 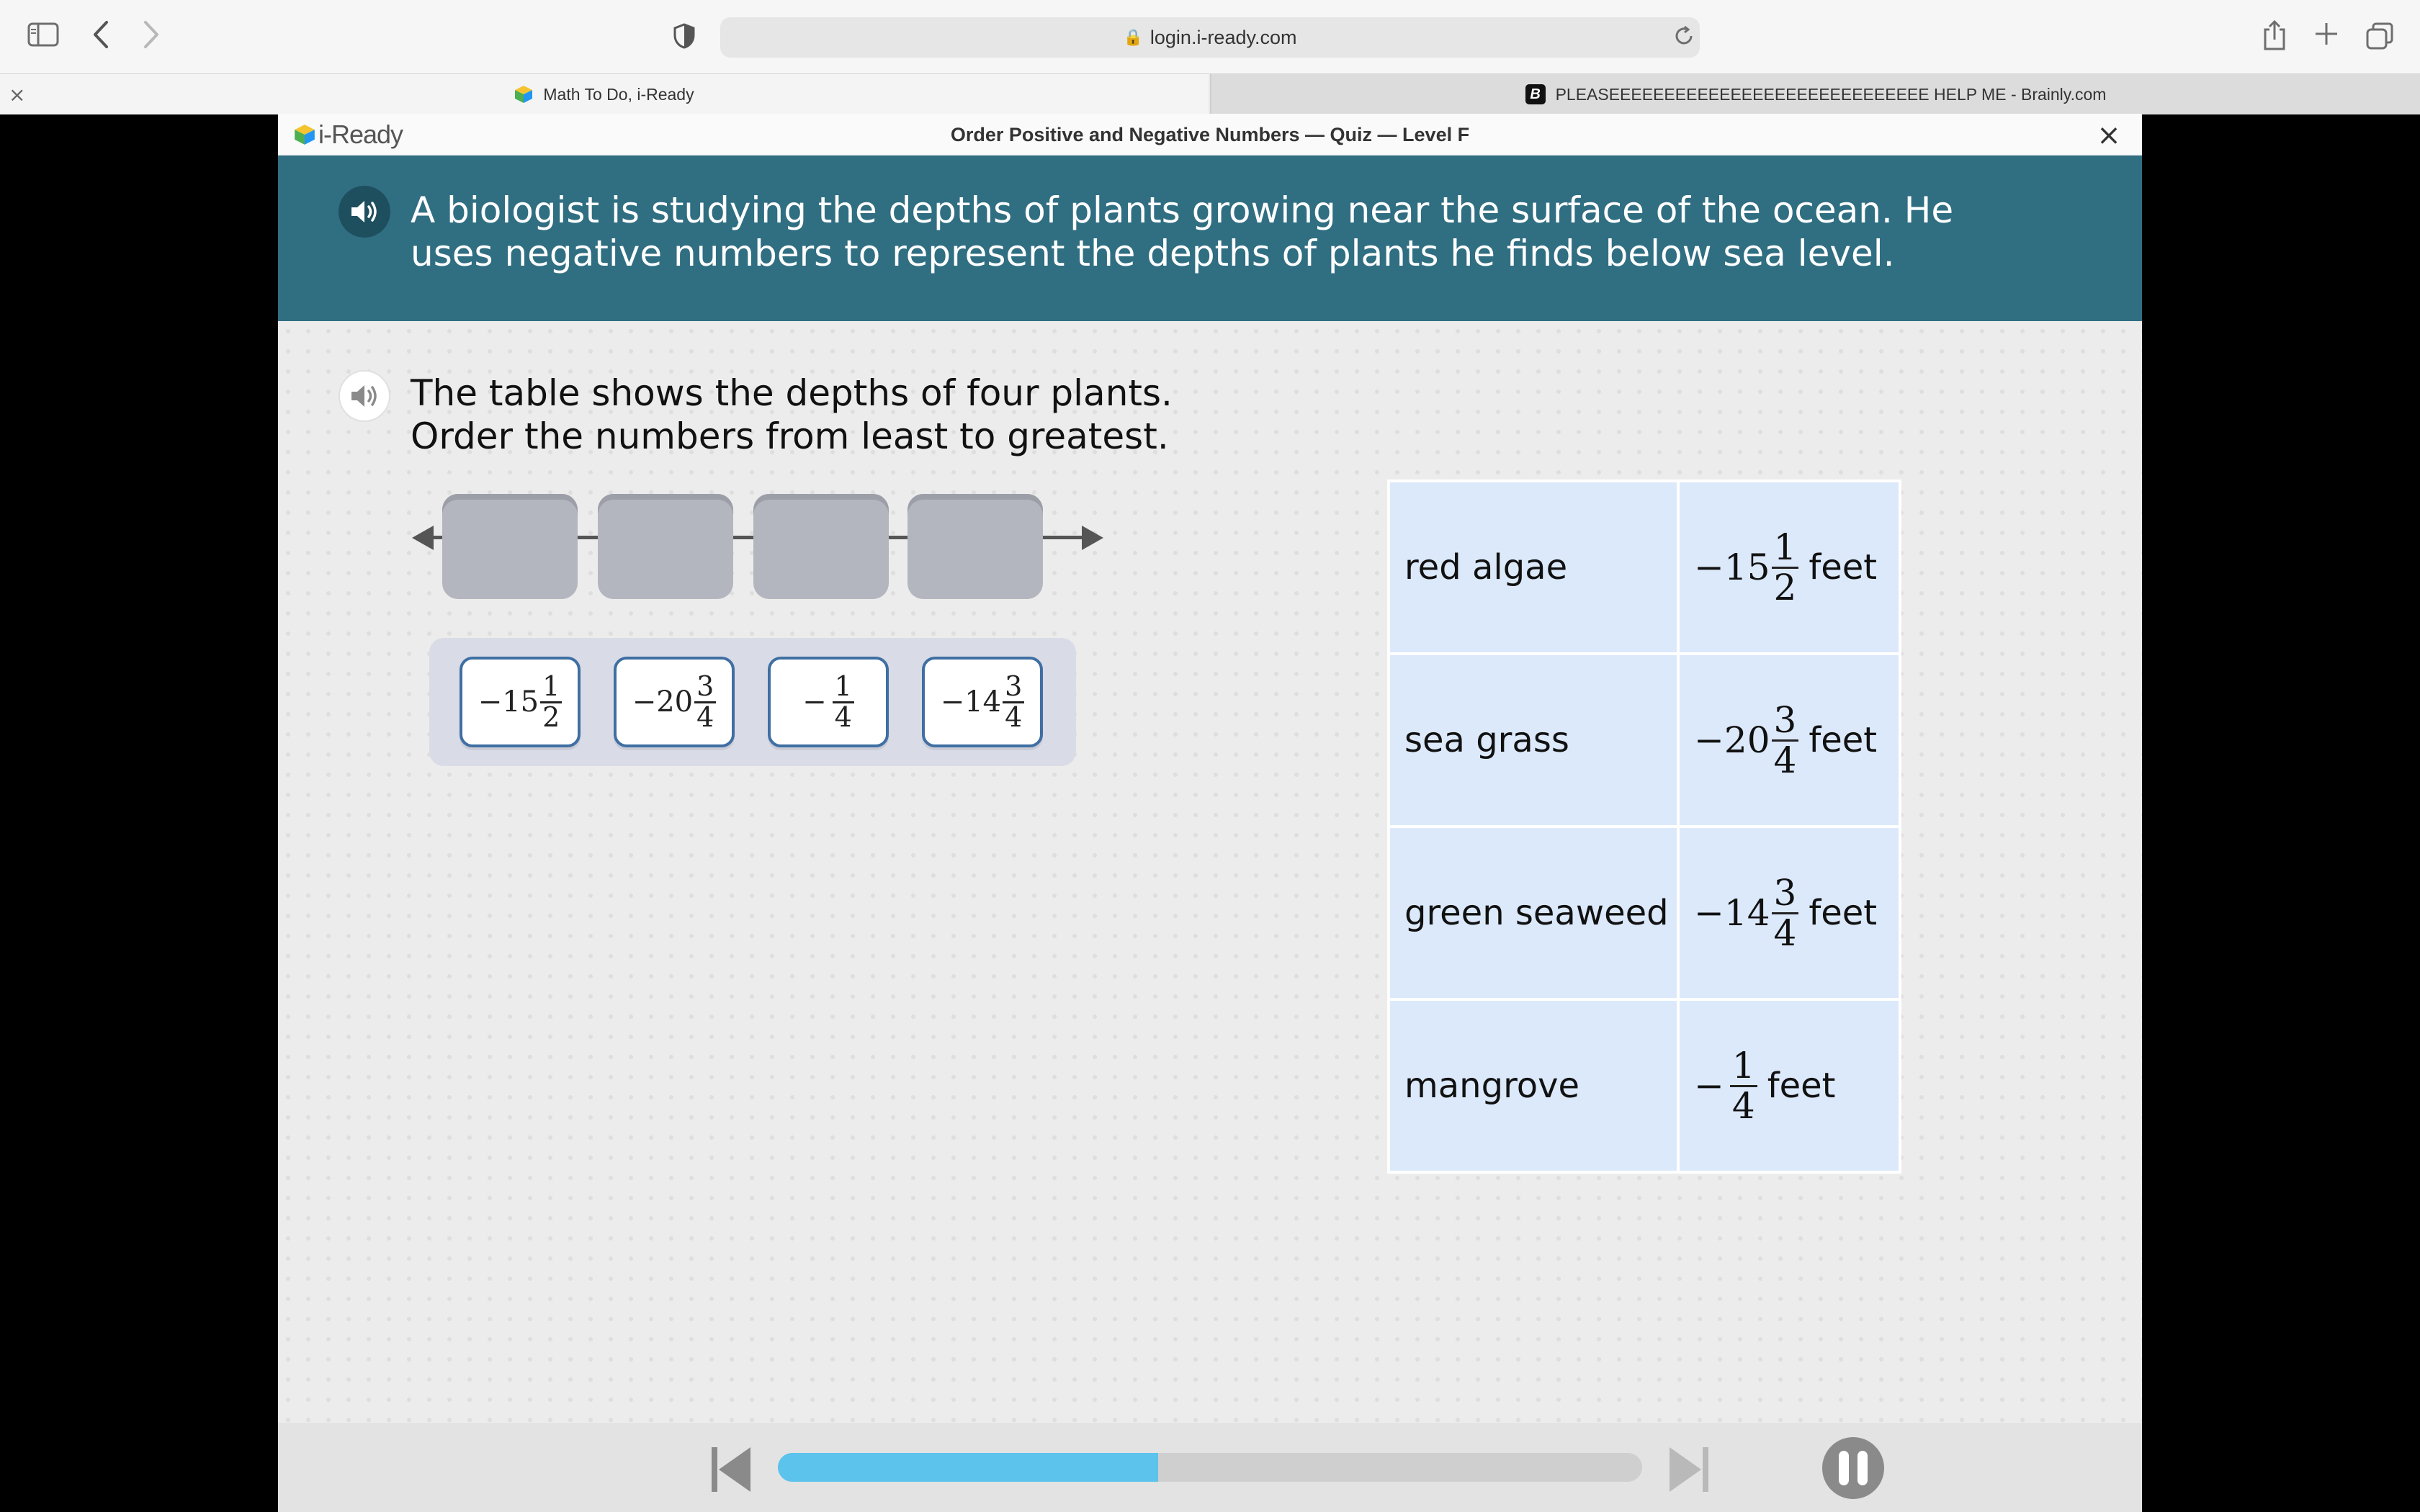 I want to click on plant-depth: −15 1 2 feet, so click(x=1789, y=567).